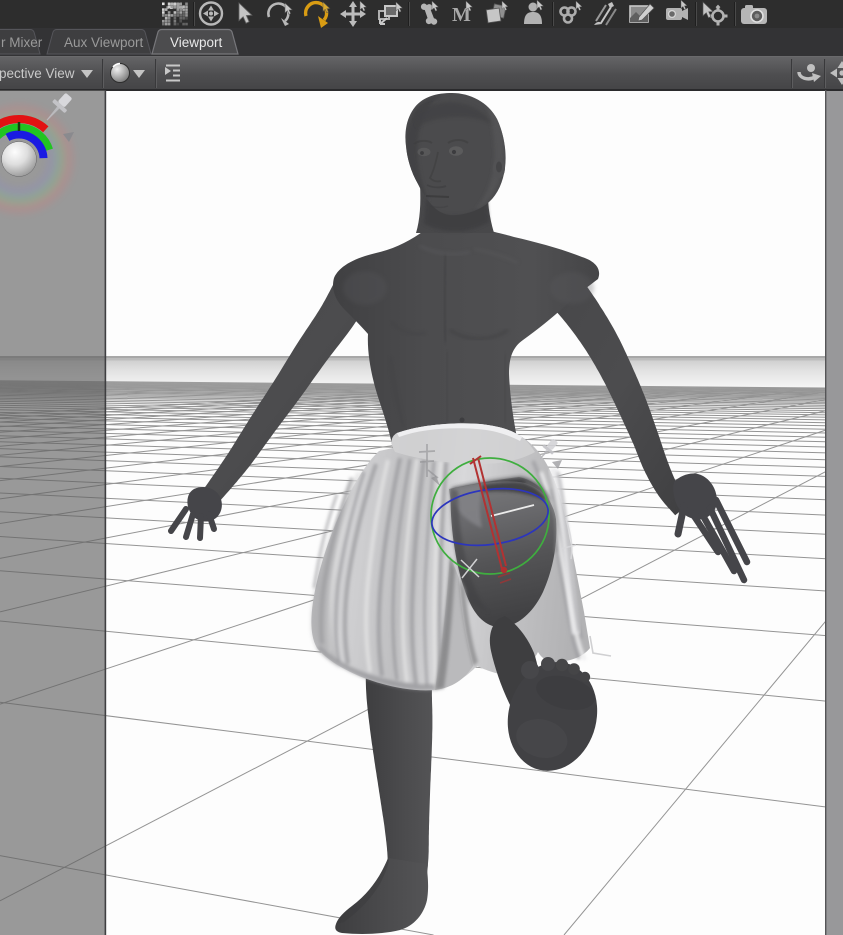 Image resolution: width=843 pixels, height=935 pixels. Describe the element at coordinates (104, 42) in the screenshot. I see `svg-text: Aux Viewport` at that location.